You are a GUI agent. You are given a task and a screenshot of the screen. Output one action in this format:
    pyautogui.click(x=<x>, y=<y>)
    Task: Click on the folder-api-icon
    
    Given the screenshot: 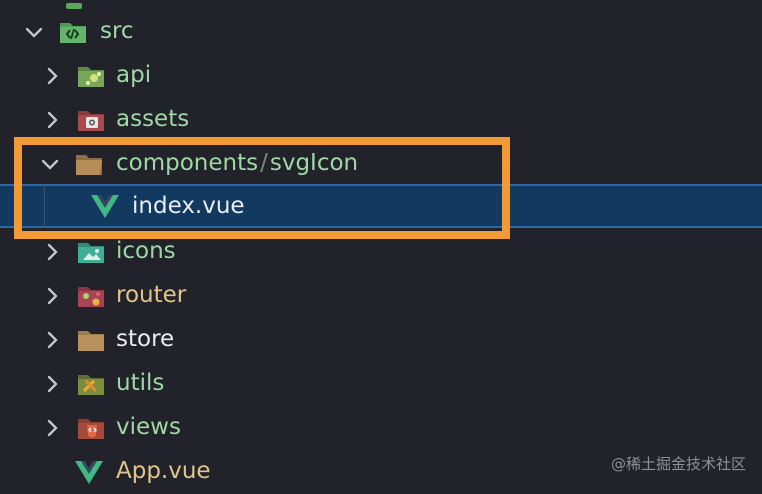 What is the action you would take?
    pyautogui.click(x=91, y=76)
    